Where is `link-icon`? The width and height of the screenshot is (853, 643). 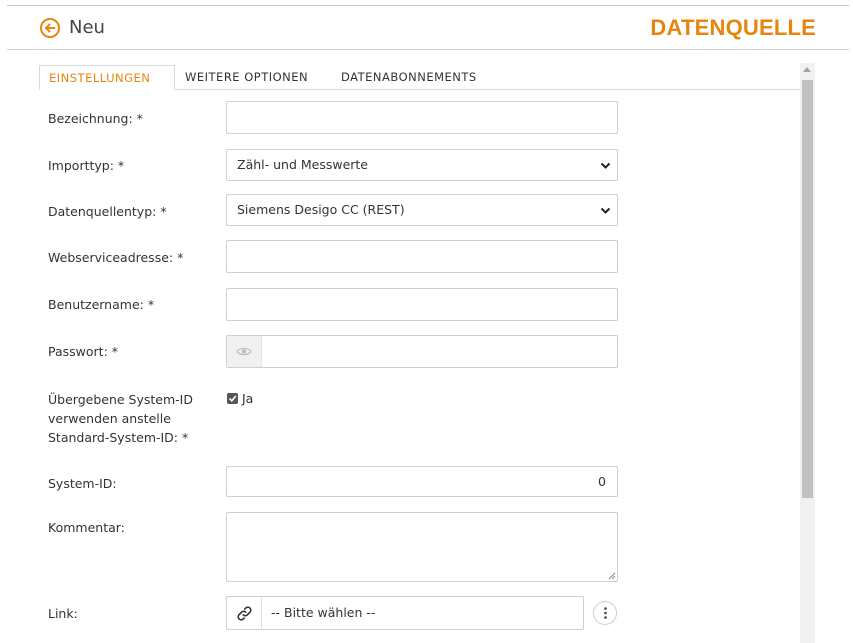 link-icon is located at coordinates (244, 613).